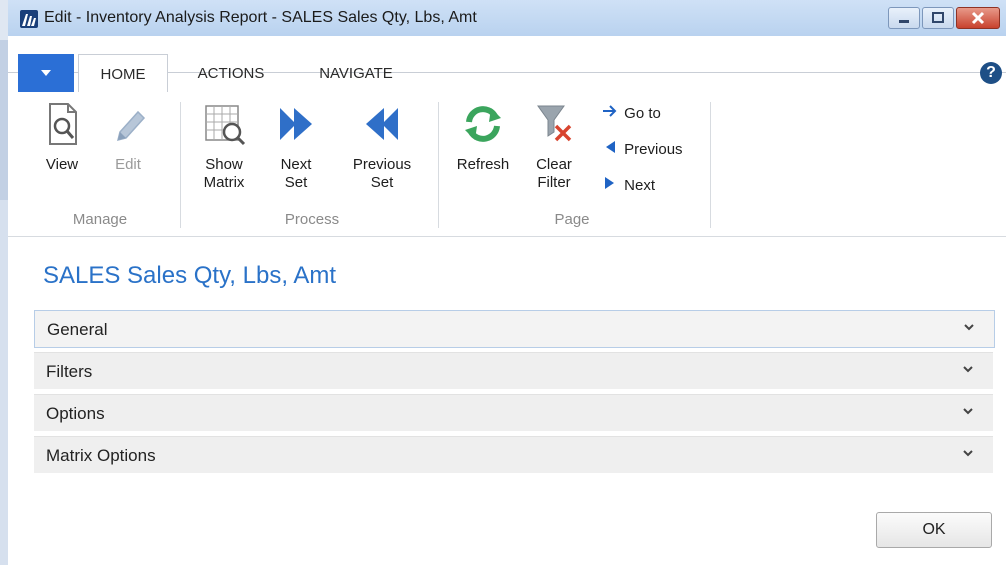 The height and width of the screenshot is (565, 1006). Describe the element at coordinates (224, 124) in the screenshot. I see `matrix-magnifier-icon` at that location.